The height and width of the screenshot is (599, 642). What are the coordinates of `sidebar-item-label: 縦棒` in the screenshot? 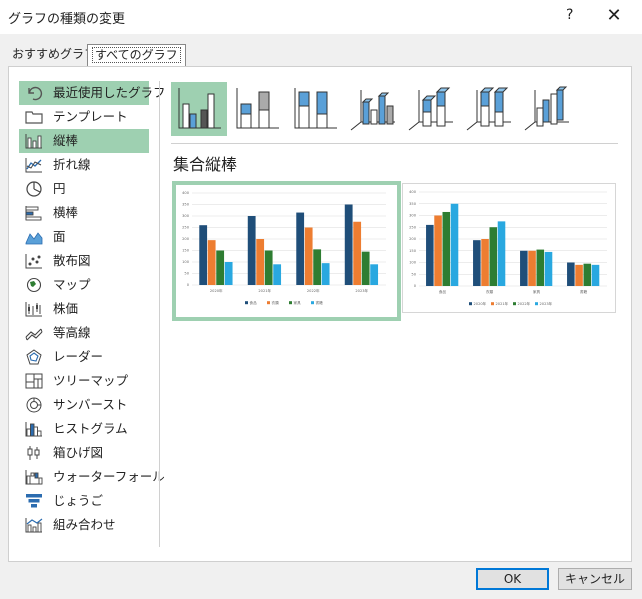 It's located at (66, 140).